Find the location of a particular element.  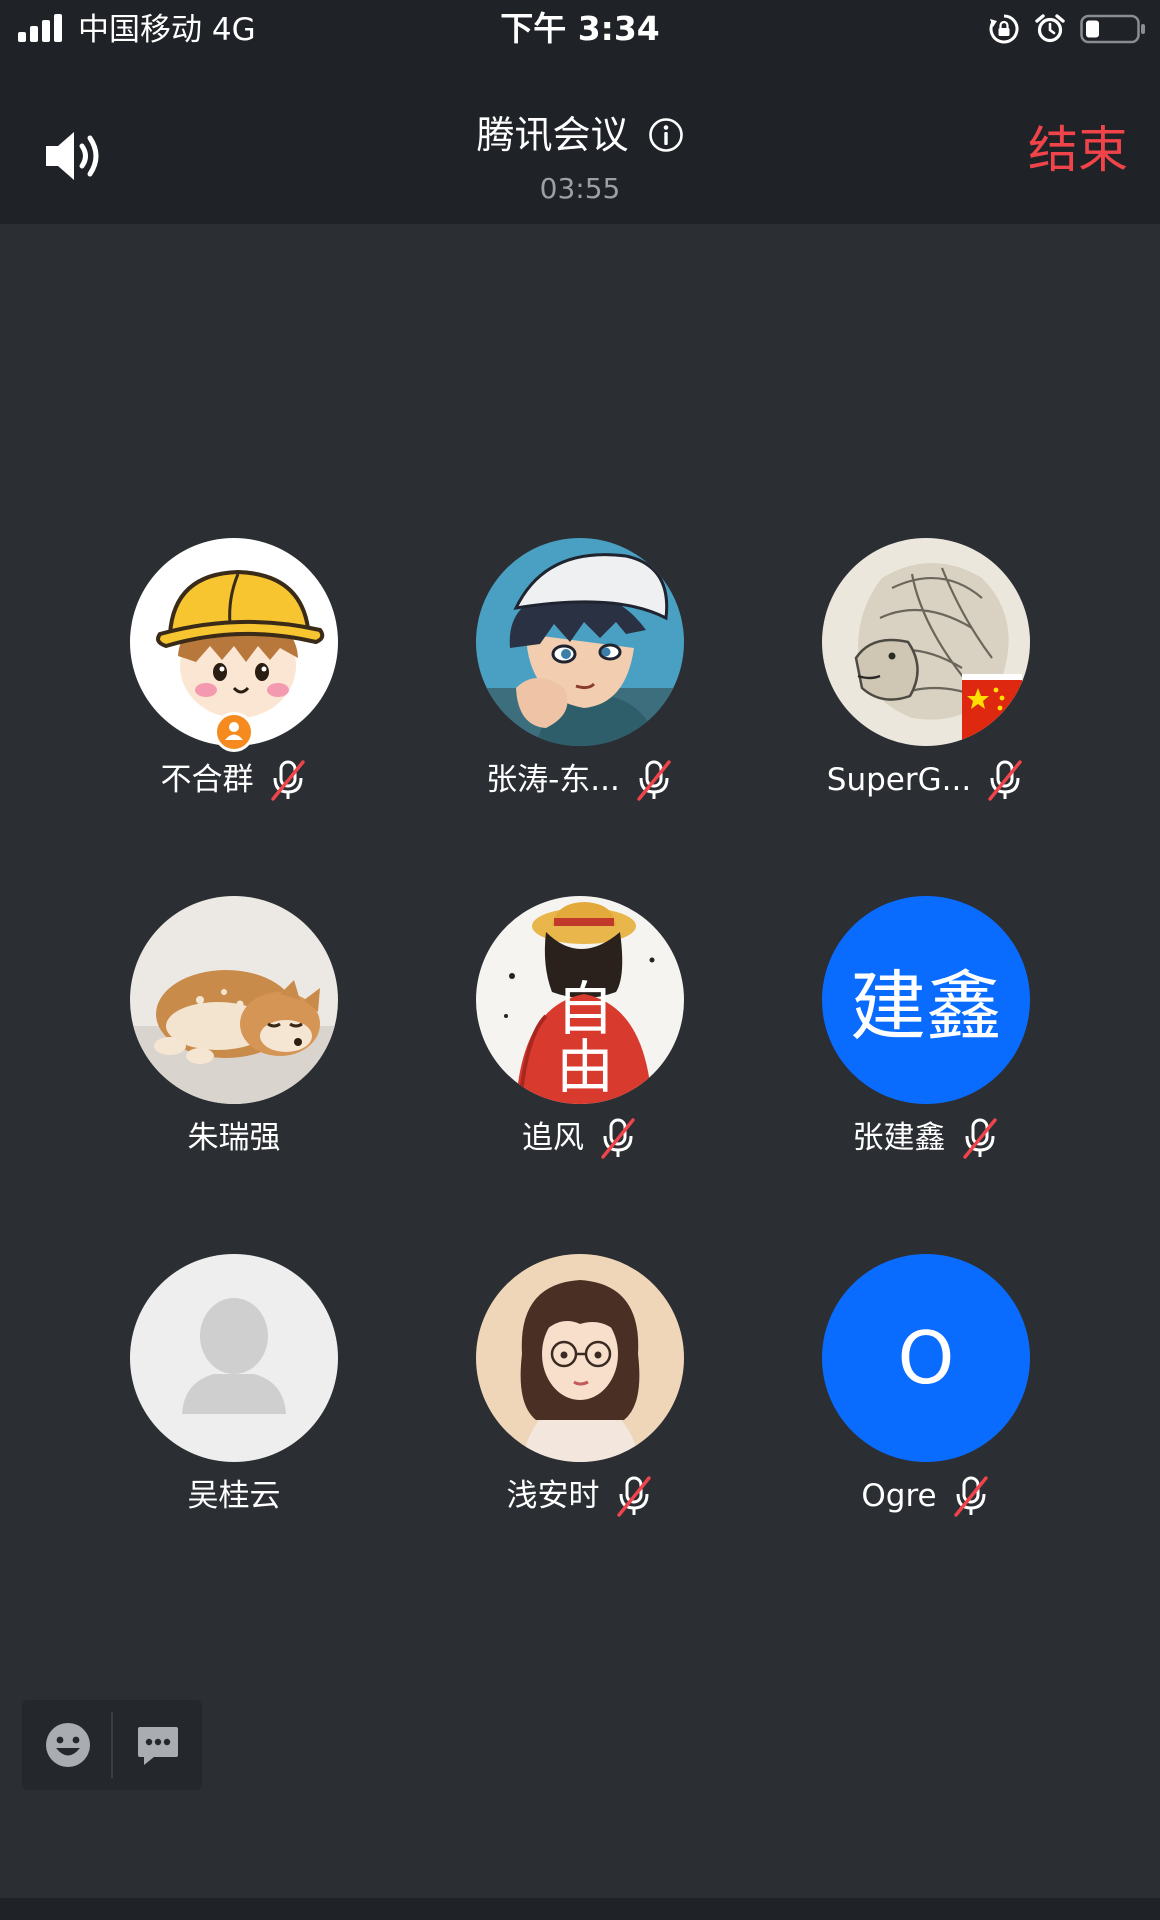

bottom-bar is located at coordinates (580, 1909).